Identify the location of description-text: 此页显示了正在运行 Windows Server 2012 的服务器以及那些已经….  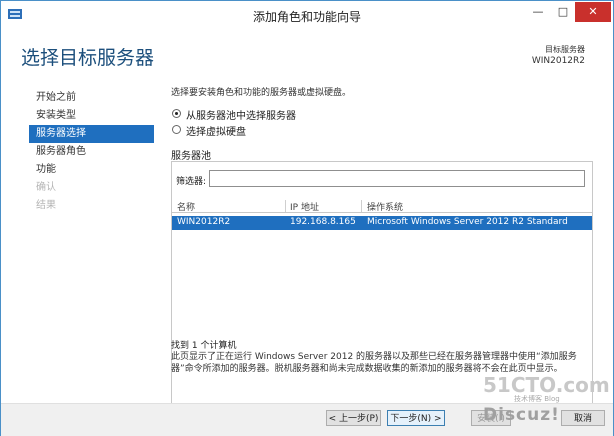
(374, 363).